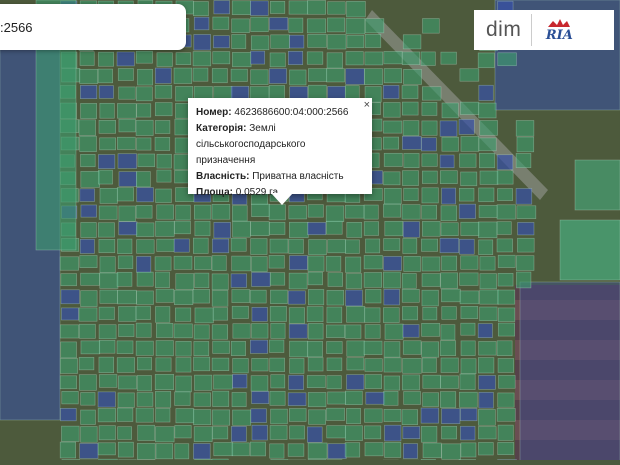 The width and height of the screenshot is (620, 465). Describe the element at coordinates (367, 105) in the screenshot. I see `close-icon: ×` at that location.